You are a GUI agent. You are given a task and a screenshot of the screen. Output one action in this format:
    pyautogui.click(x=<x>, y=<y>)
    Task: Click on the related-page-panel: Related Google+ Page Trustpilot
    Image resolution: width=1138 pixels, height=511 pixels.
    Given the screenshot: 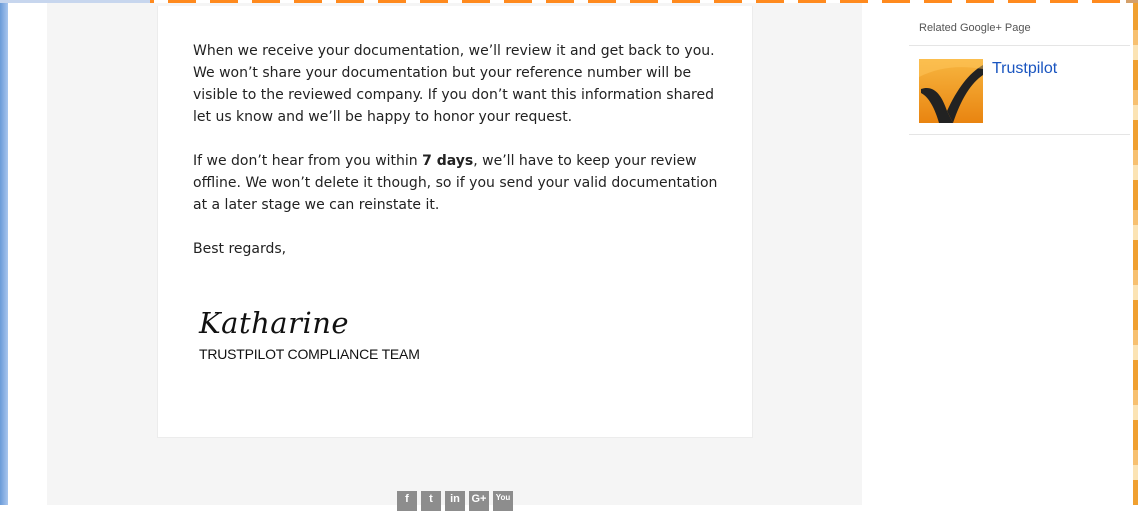 What is the action you would take?
    pyautogui.click(x=1019, y=69)
    